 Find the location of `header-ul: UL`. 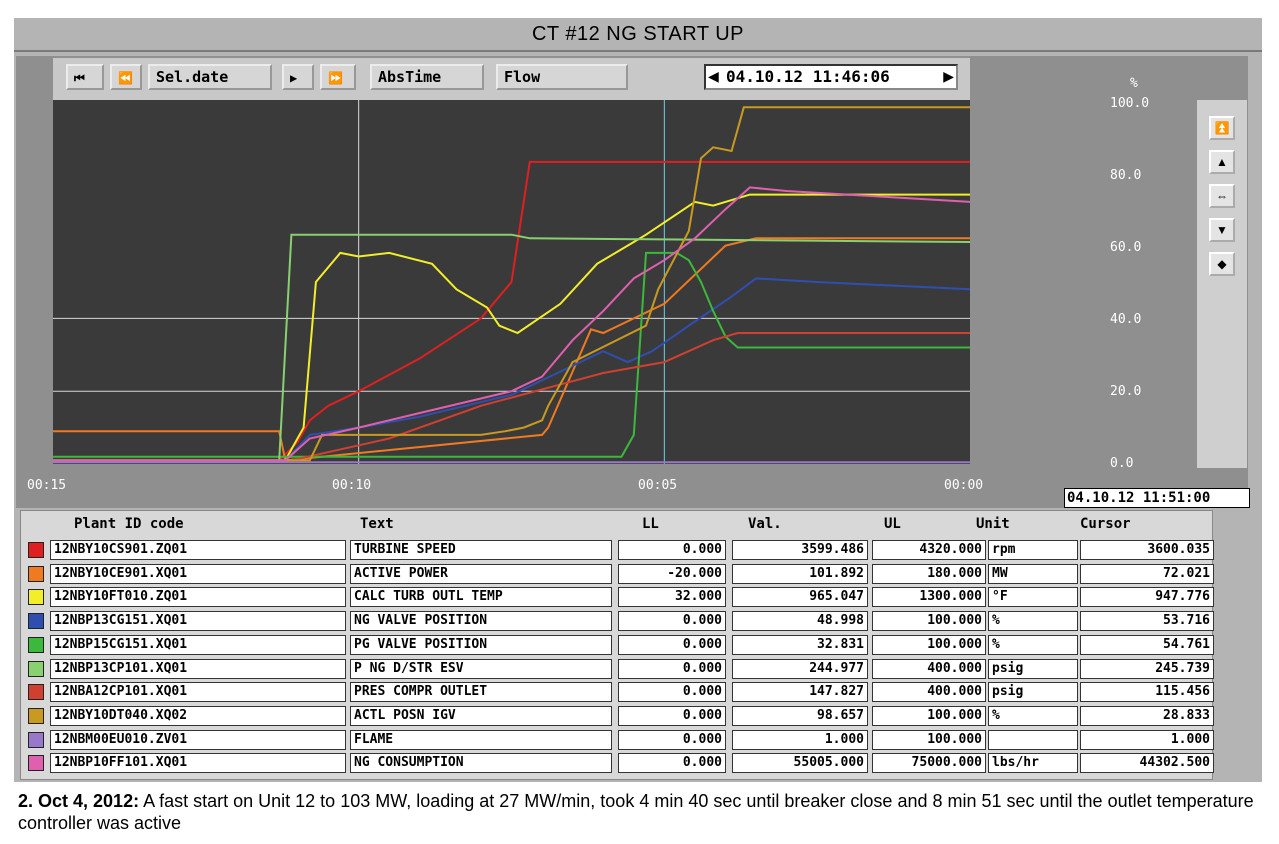

header-ul: UL is located at coordinates (892, 524).